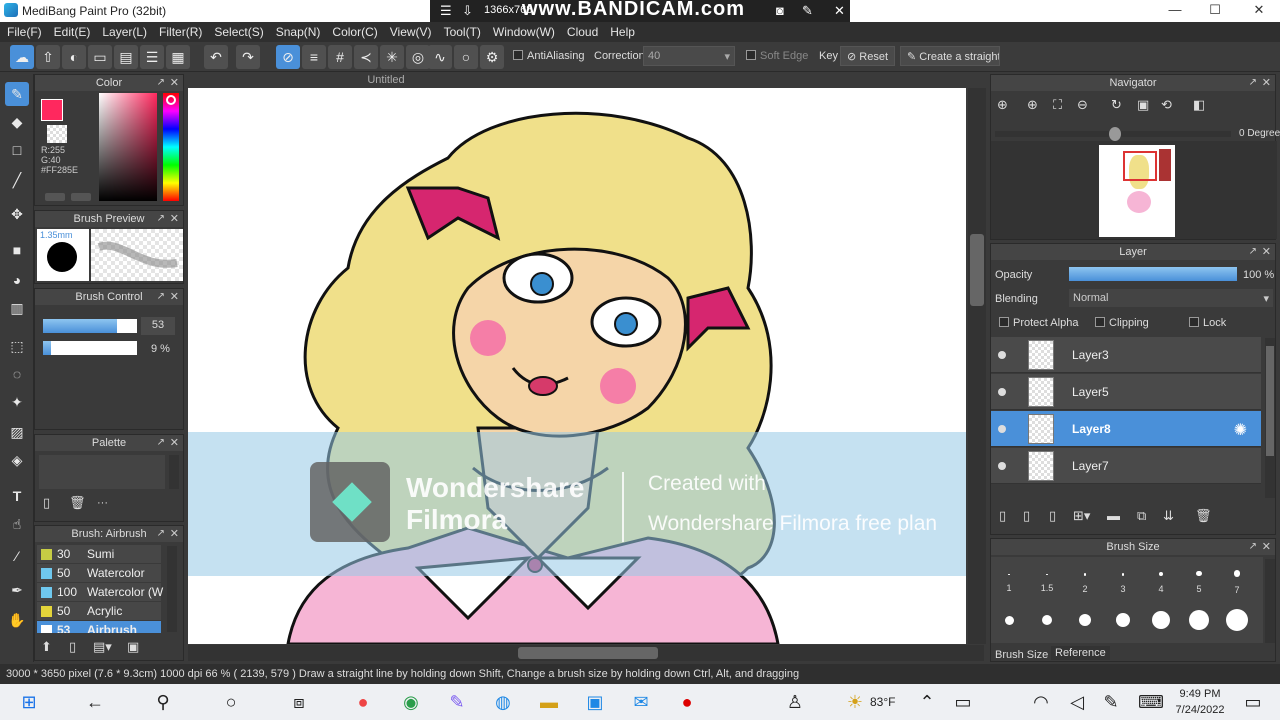 This screenshot has height=720, width=1280. I want to click on hand-tool-icon: ✋, so click(17, 620).